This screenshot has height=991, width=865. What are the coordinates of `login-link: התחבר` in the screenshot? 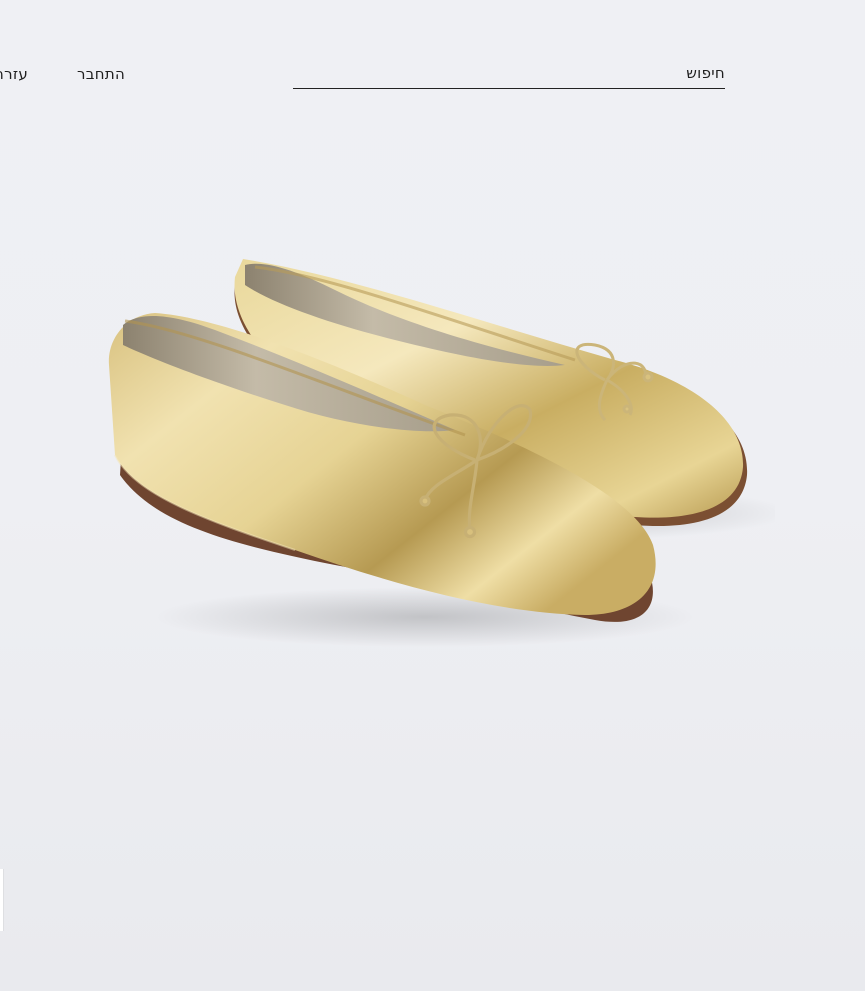 It's located at (101, 74).